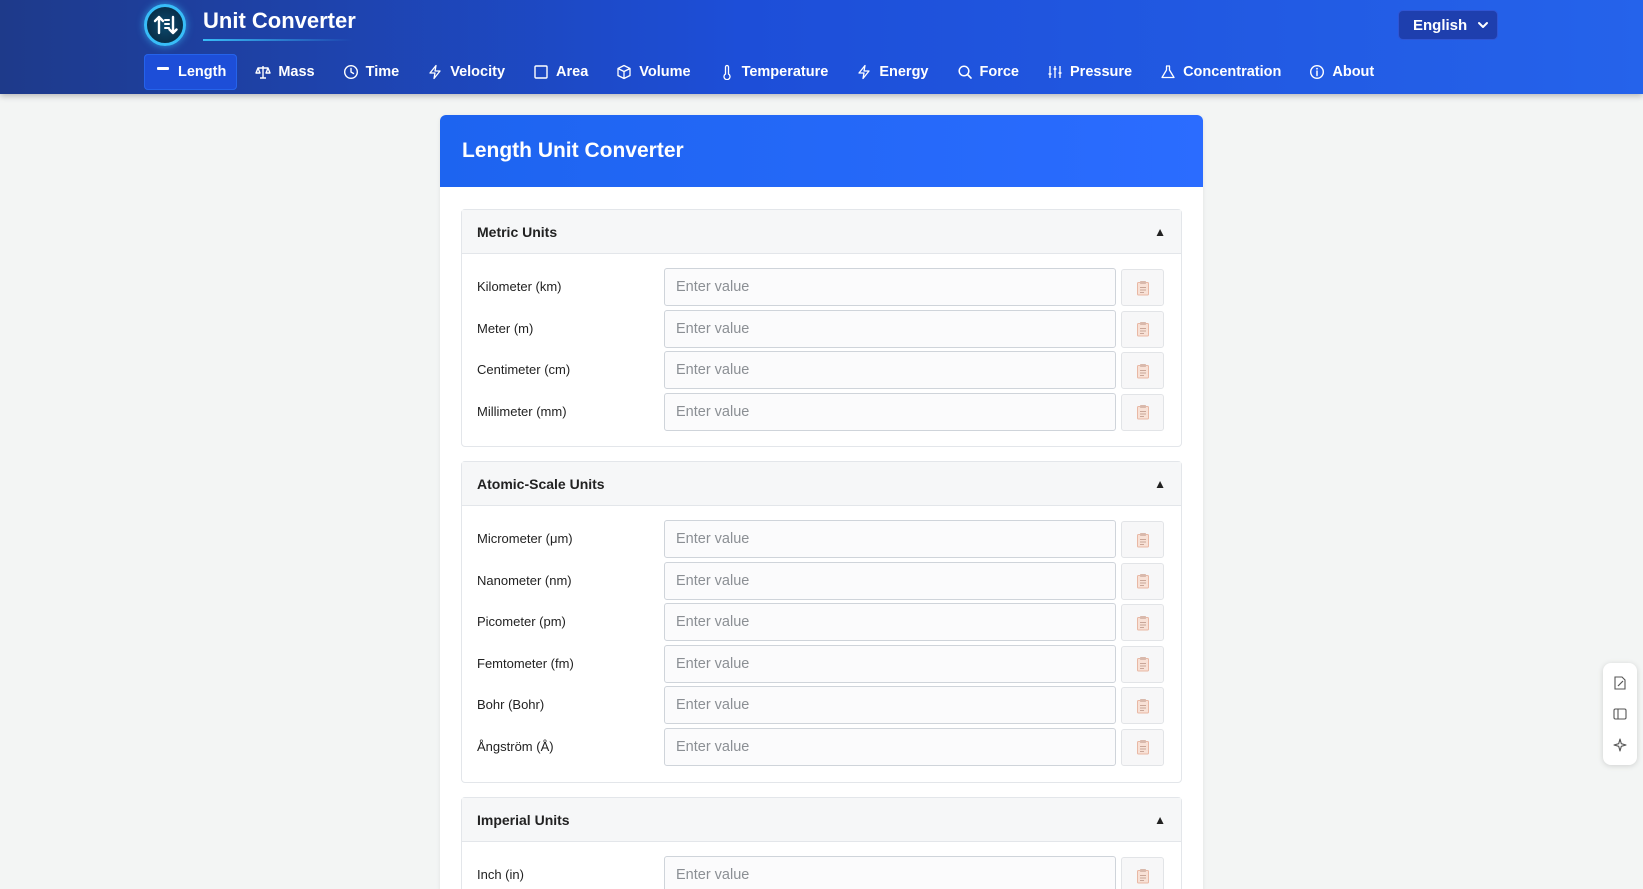 The height and width of the screenshot is (889, 1643). I want to click on unit-row: Kilometer (km), so click(821, 289).